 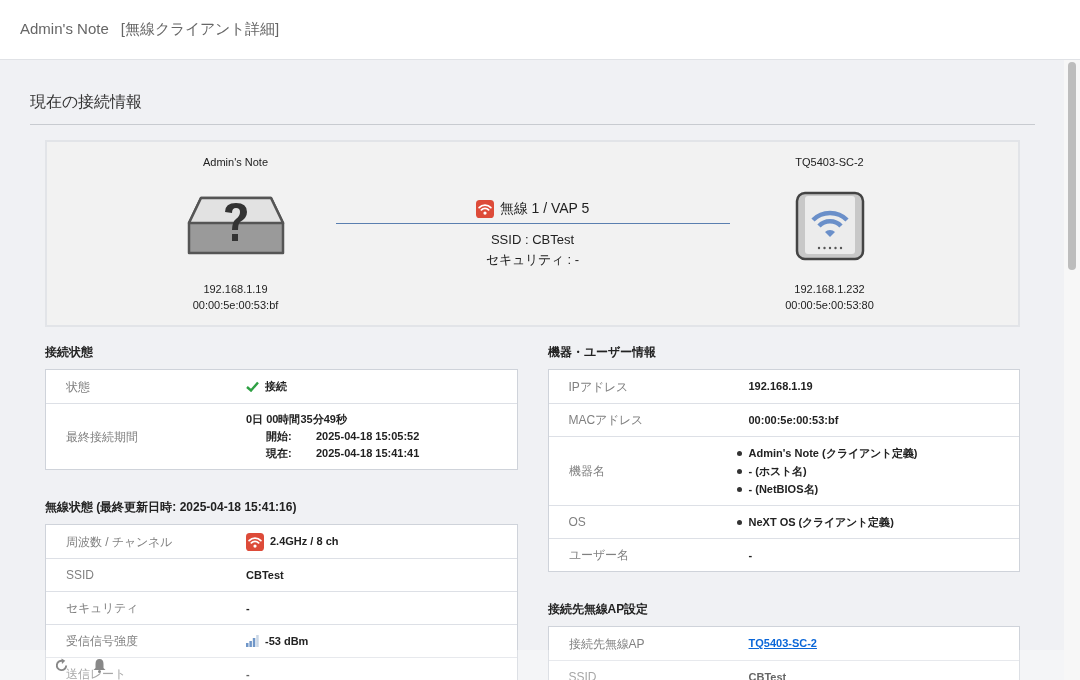 What do you see at coordinates (607, 644) in the screenshot?
I see `field-label: 接続先無線AP` at bounding box center [607, 644].